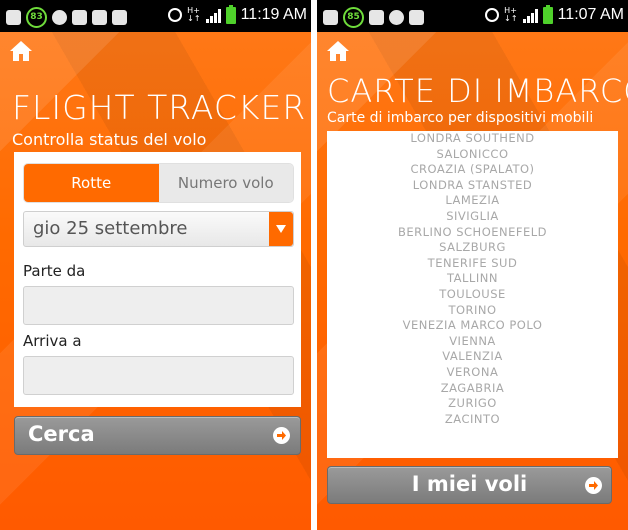 The height and width of the screenshot is (530, 628). I want to click on to-field, so click(158, 375).